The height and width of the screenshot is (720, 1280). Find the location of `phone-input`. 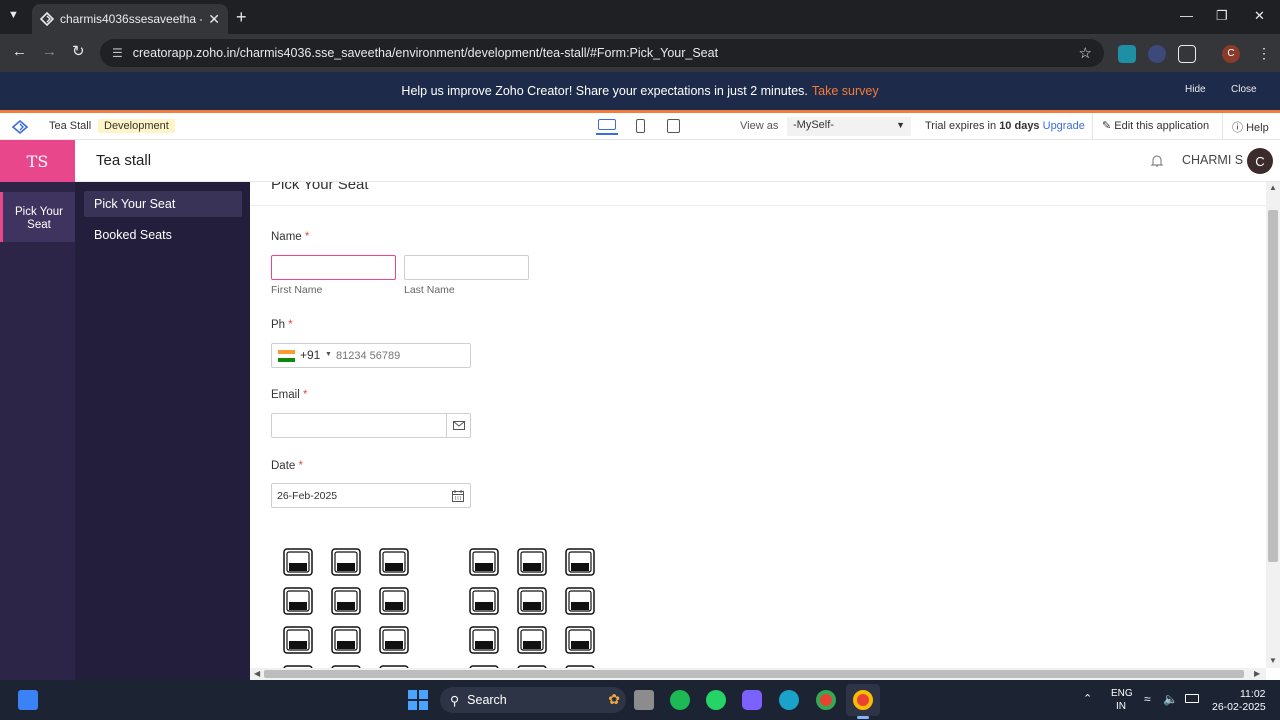

phone-input is located at coordinates (401, 355).